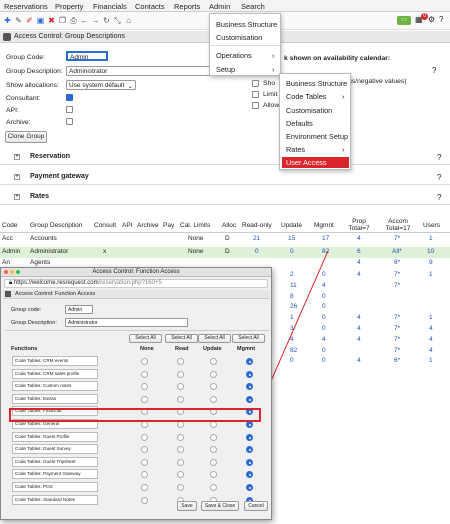 This screenshot has width=450, height=524. What do you see at coordinates (212, 349) in the screenshot?
I see `col-update: Update` at bounding box center [212, 349].